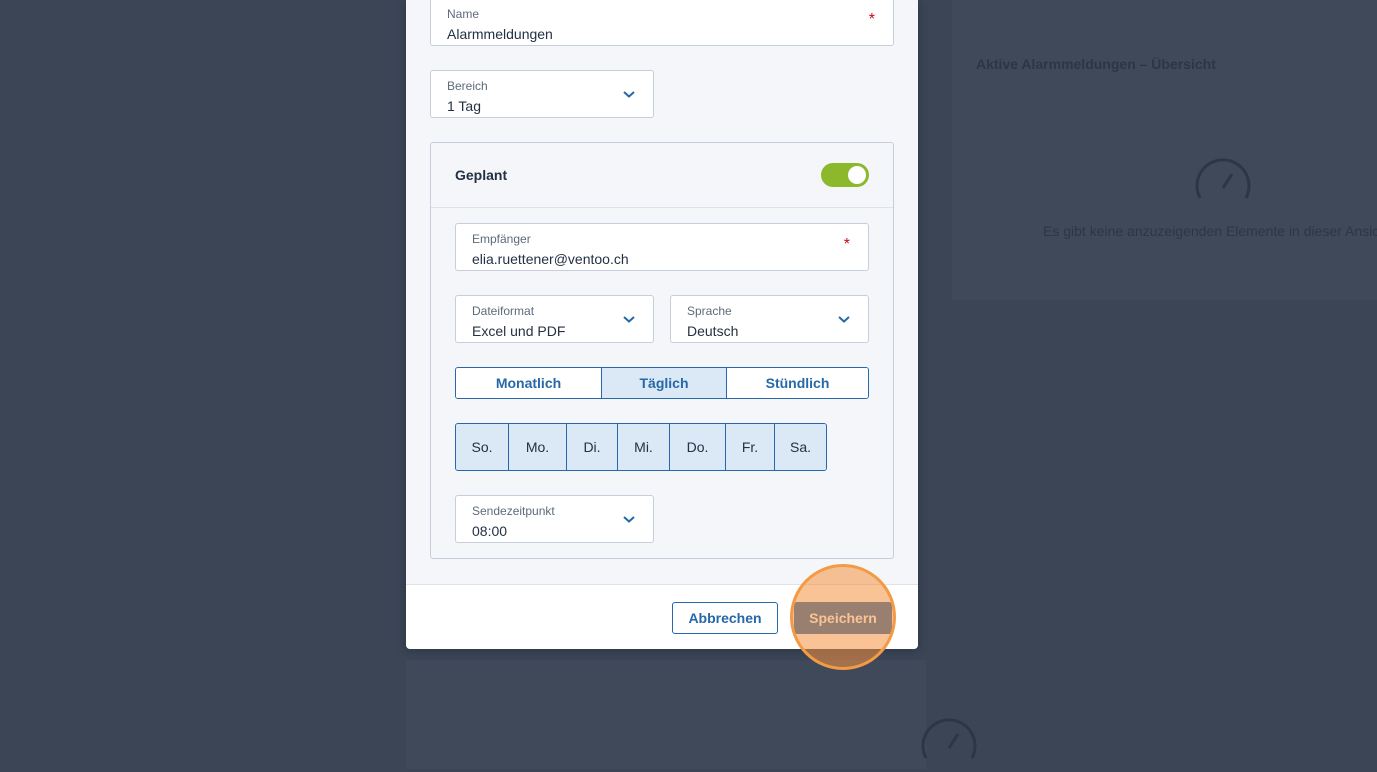  What do you see at coordinates (662, 247) in the screenshot?
I see `recipient-field: Empfänger elia.ruettener@ventoo.ch *` at bounding box center [662, 247].